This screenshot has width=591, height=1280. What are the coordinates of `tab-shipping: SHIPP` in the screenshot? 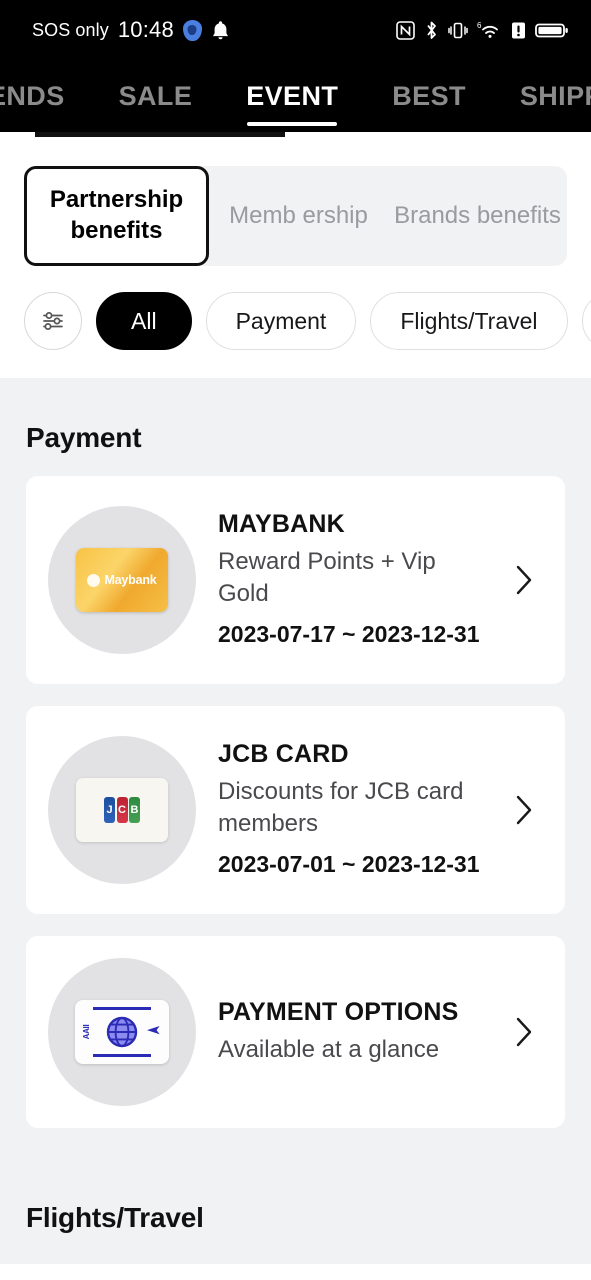 It's located at (542, 96).